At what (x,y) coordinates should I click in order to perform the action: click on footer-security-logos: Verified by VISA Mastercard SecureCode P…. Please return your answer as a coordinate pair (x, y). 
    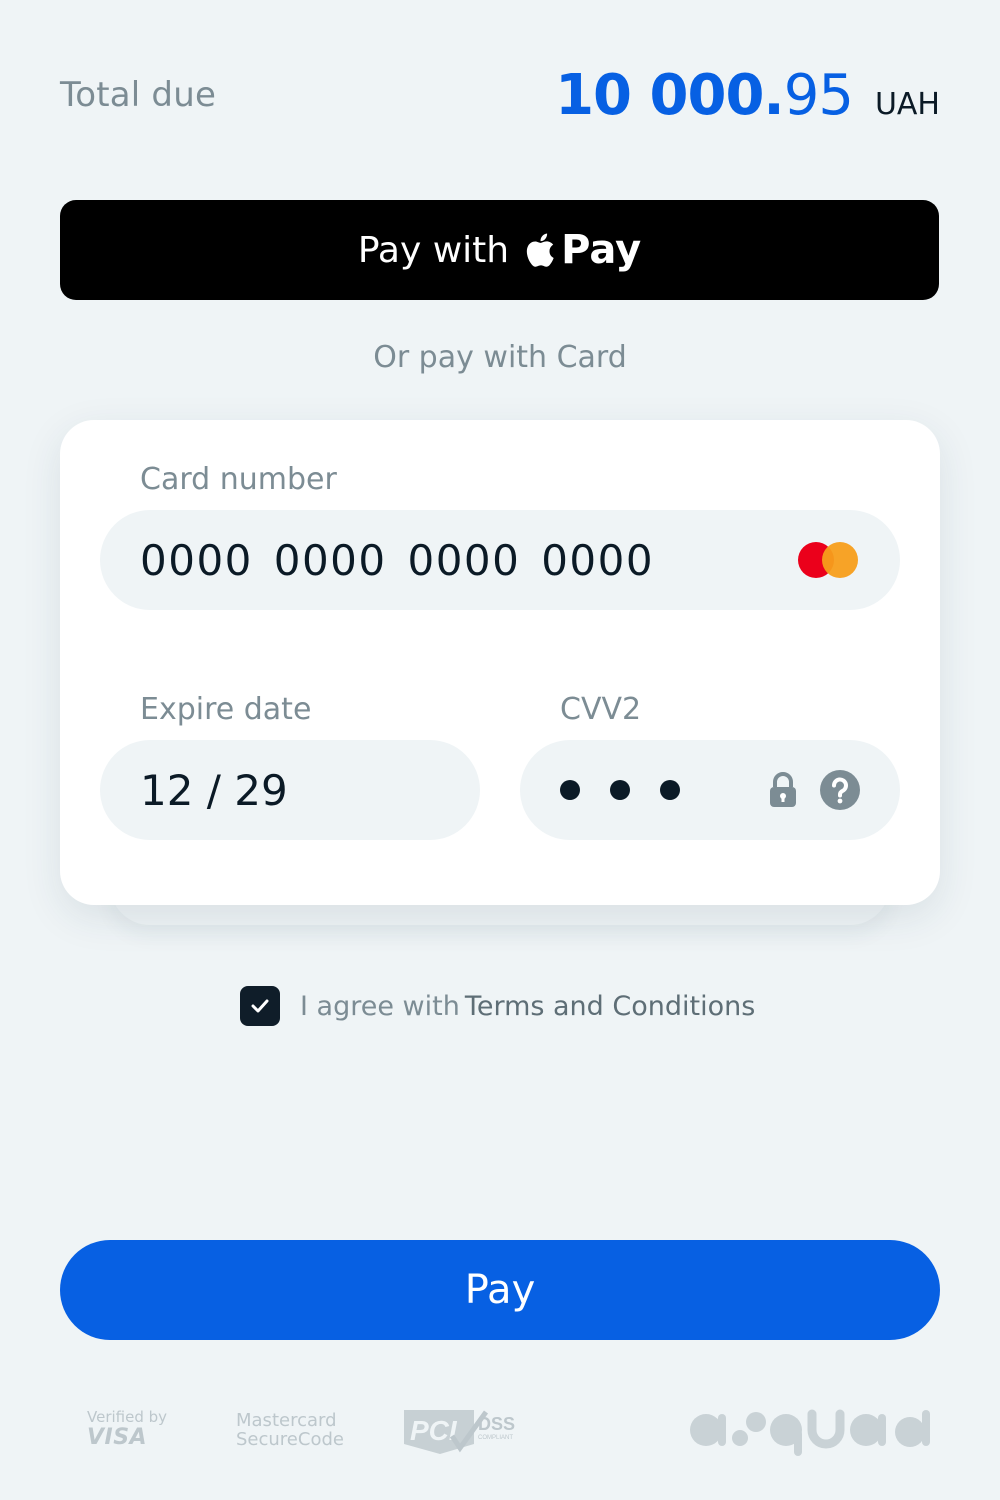
    Looking at the image, I should click on (500, 1435).